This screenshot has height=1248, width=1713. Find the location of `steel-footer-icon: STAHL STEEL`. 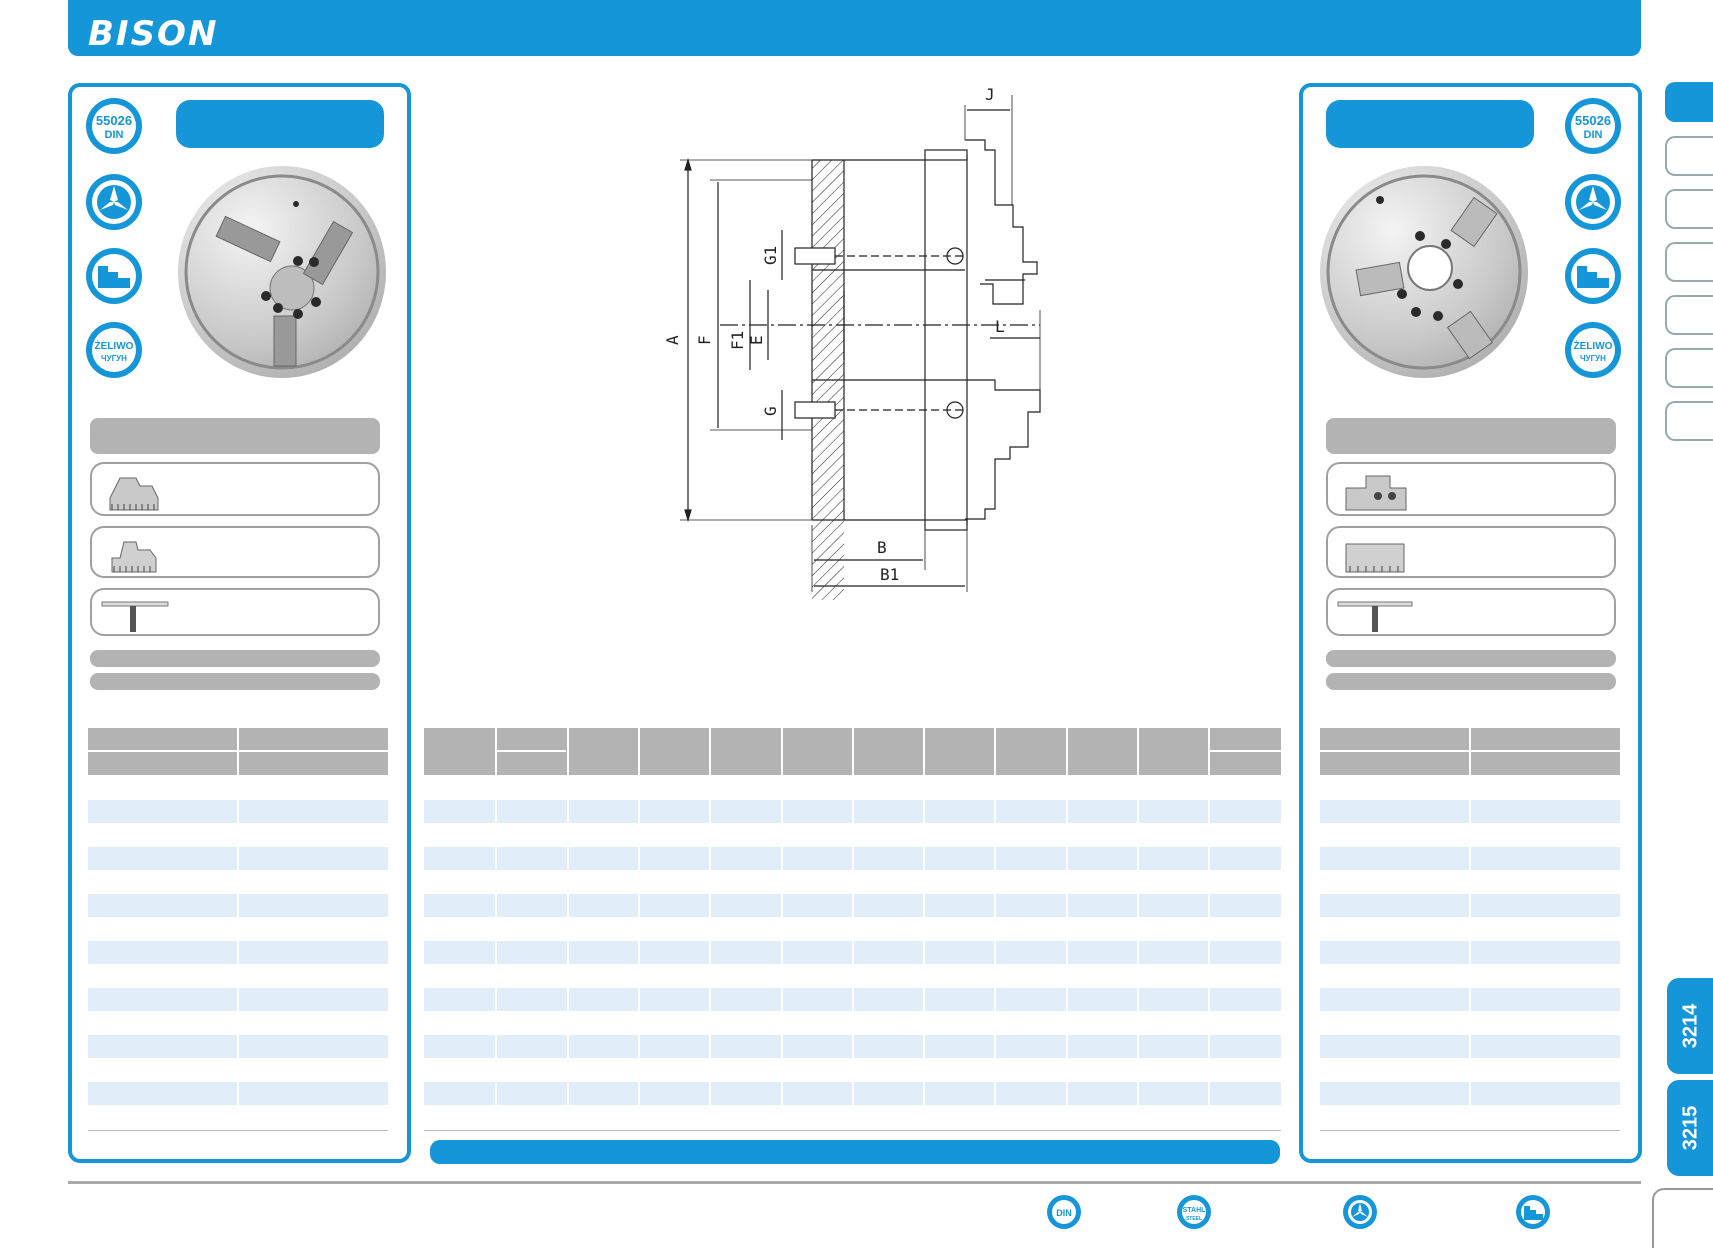

steel-footer-icon: STAHL STEEL is located at coordinates (1194, 1214).